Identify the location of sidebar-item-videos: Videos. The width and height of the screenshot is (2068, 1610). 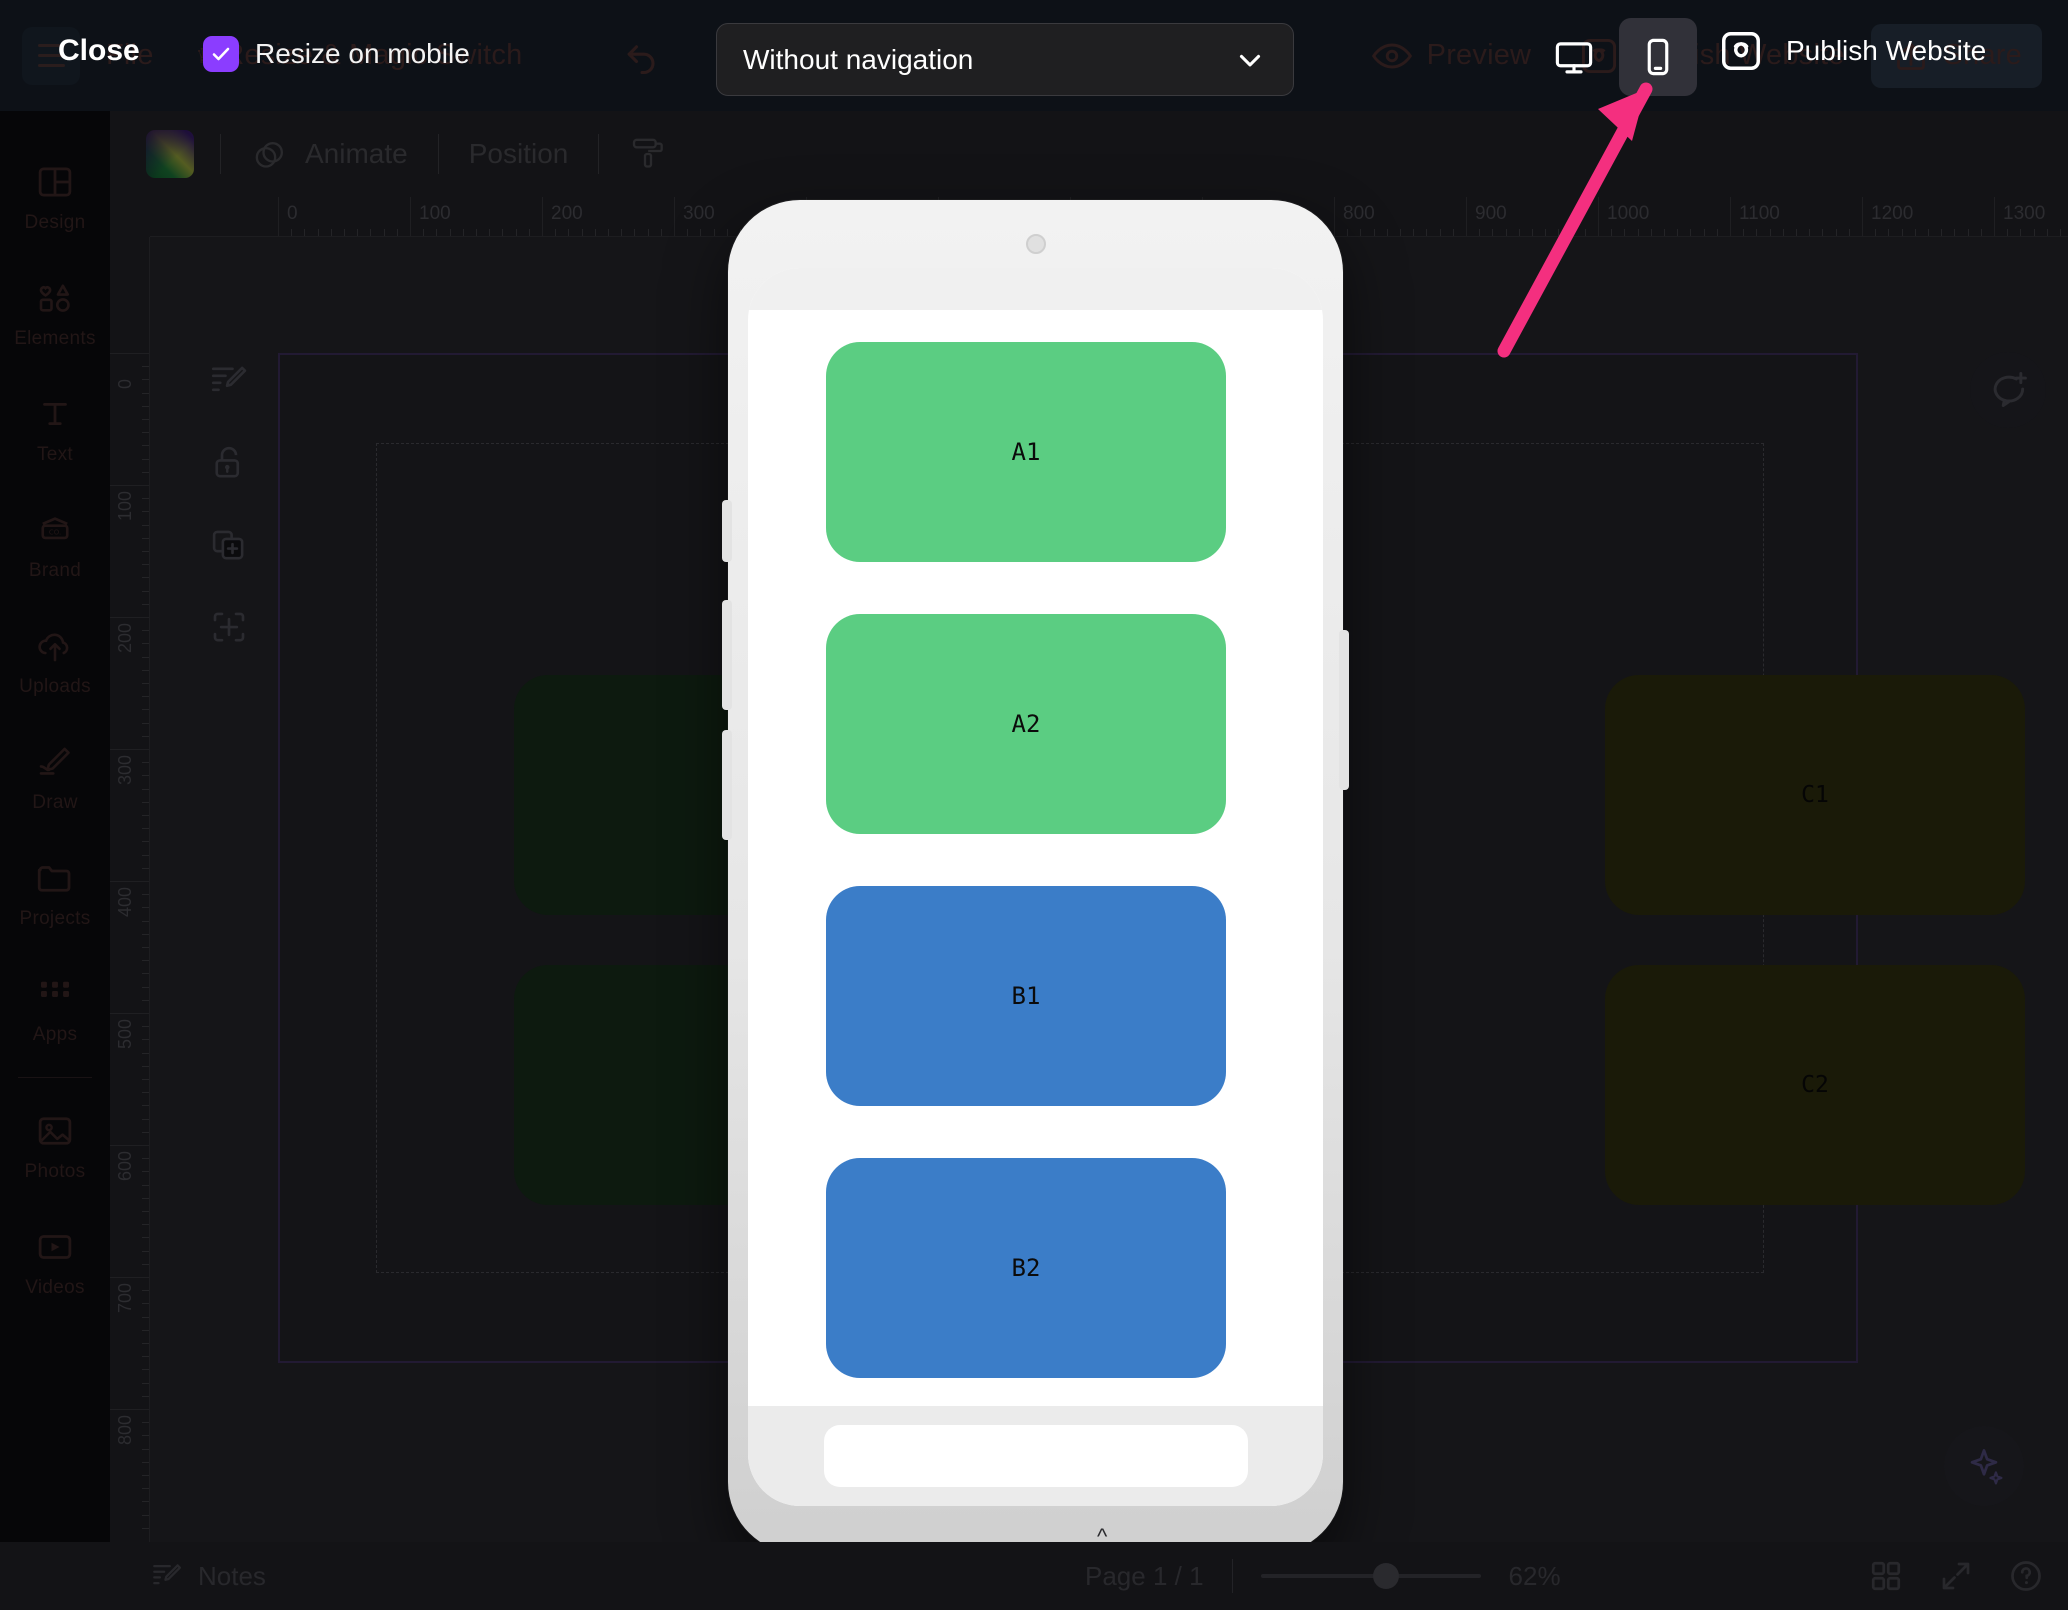
(55, 1262).